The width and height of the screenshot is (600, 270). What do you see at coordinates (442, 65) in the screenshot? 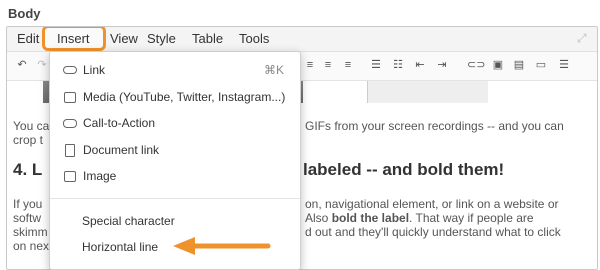
I see `indent-icon: ⇥` at bounding box center [442, 65].